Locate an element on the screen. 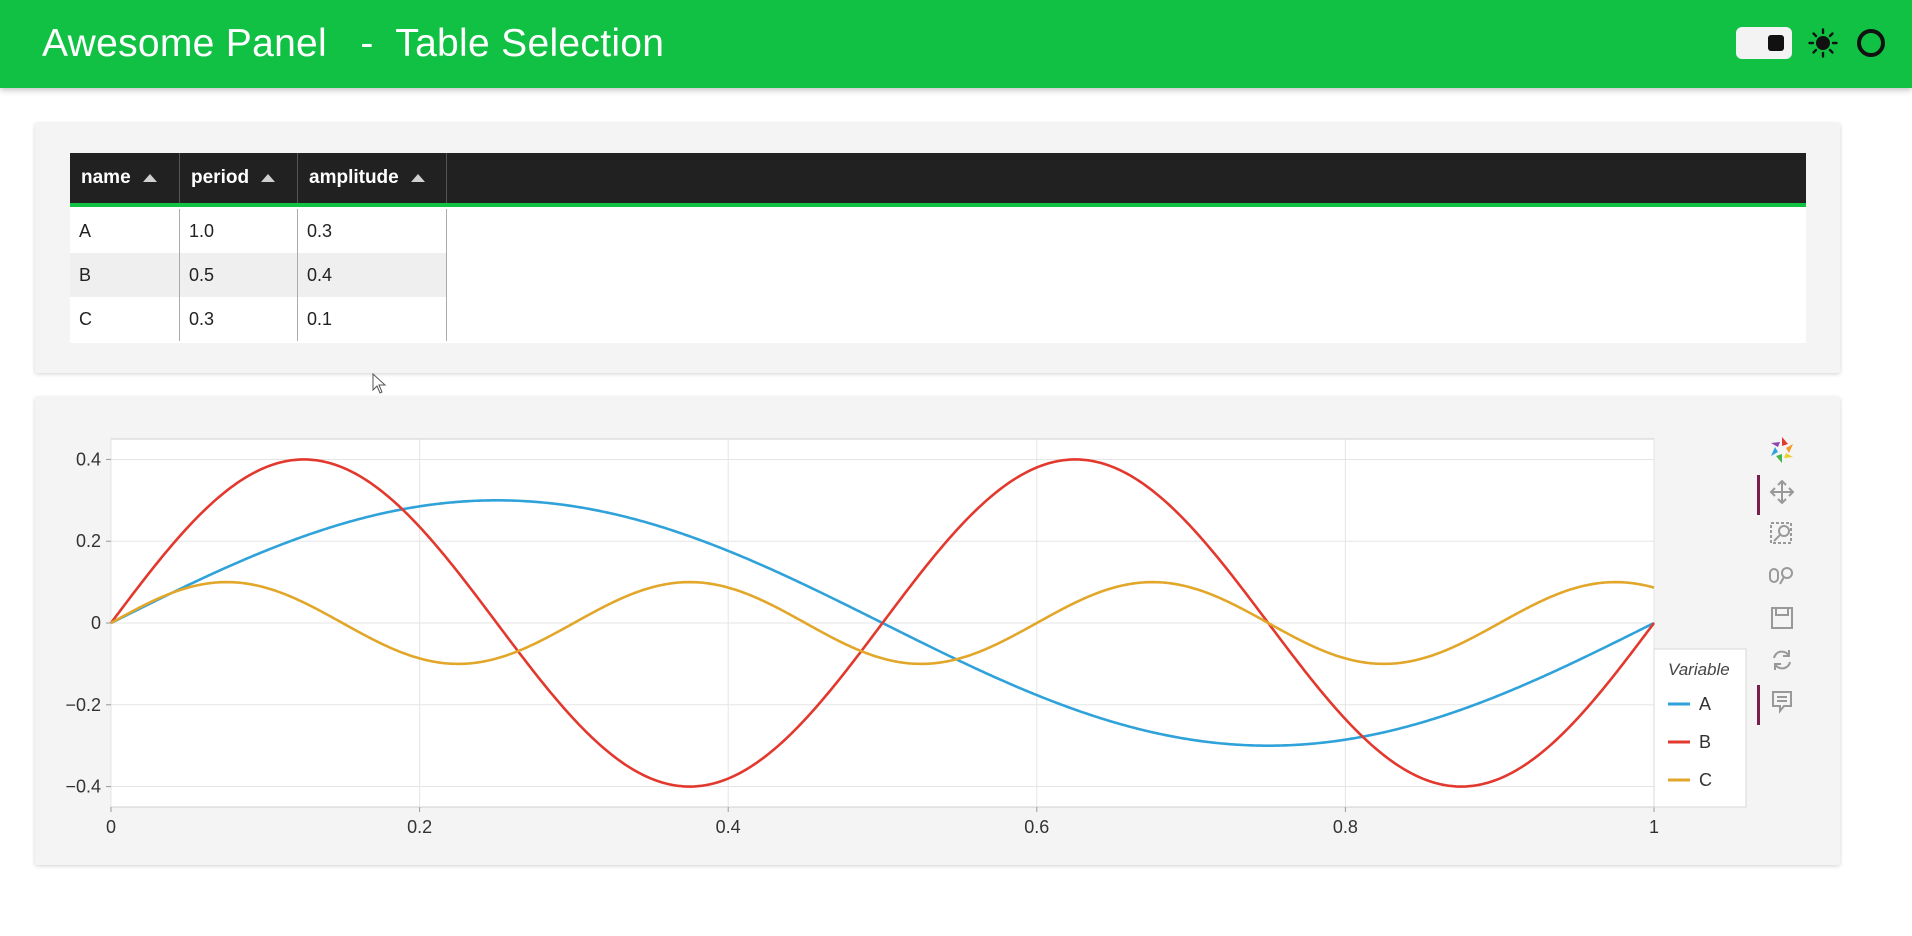  circle-icon is located at coordinates (1871, 43).